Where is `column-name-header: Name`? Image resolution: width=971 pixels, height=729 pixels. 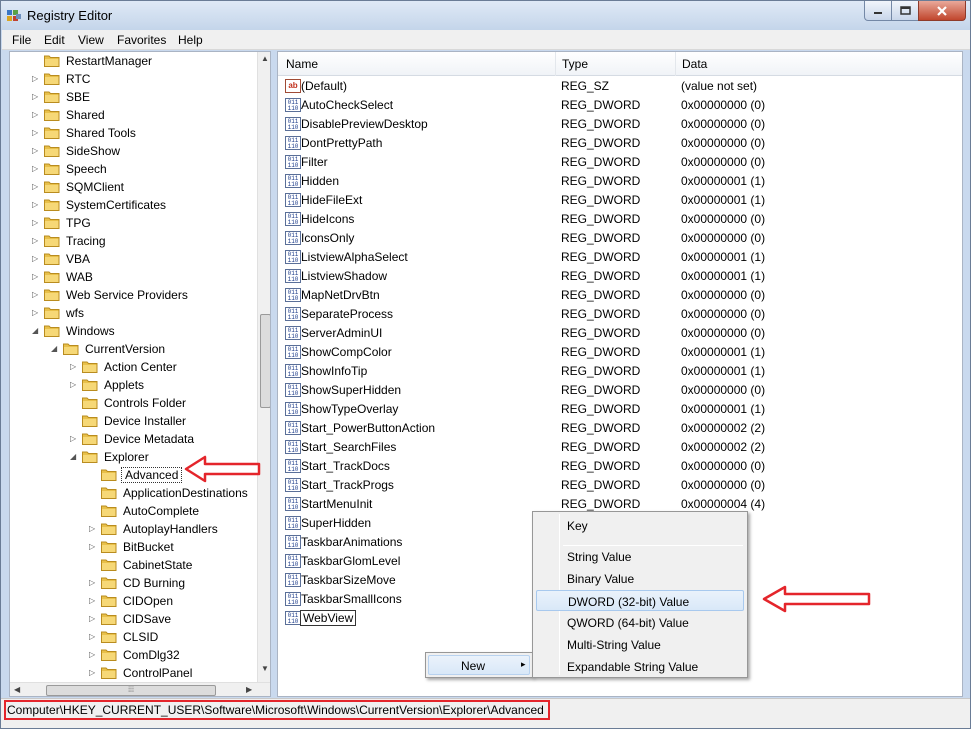
column-name-header: Name is located at coordinates (302, 64).